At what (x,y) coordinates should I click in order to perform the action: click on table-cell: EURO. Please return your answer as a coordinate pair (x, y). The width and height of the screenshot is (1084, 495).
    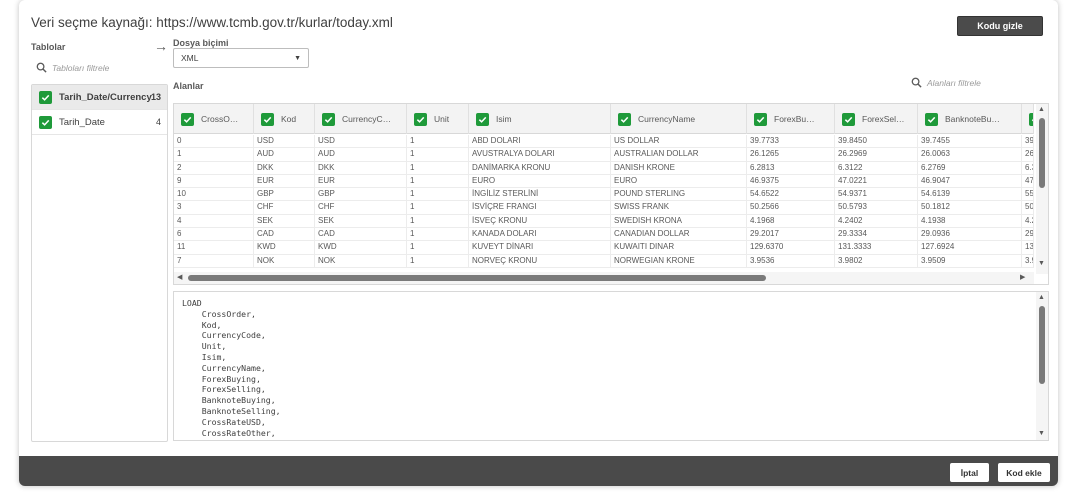
    Looking at the image, I should click on (679, 181).